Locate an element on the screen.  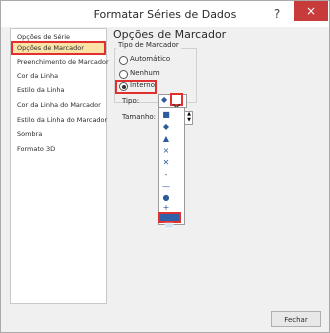
sidebar-item-estilo-da-linha-do-marcador: Estilo da Linha do Marcador is located at coordinates (59, 120).